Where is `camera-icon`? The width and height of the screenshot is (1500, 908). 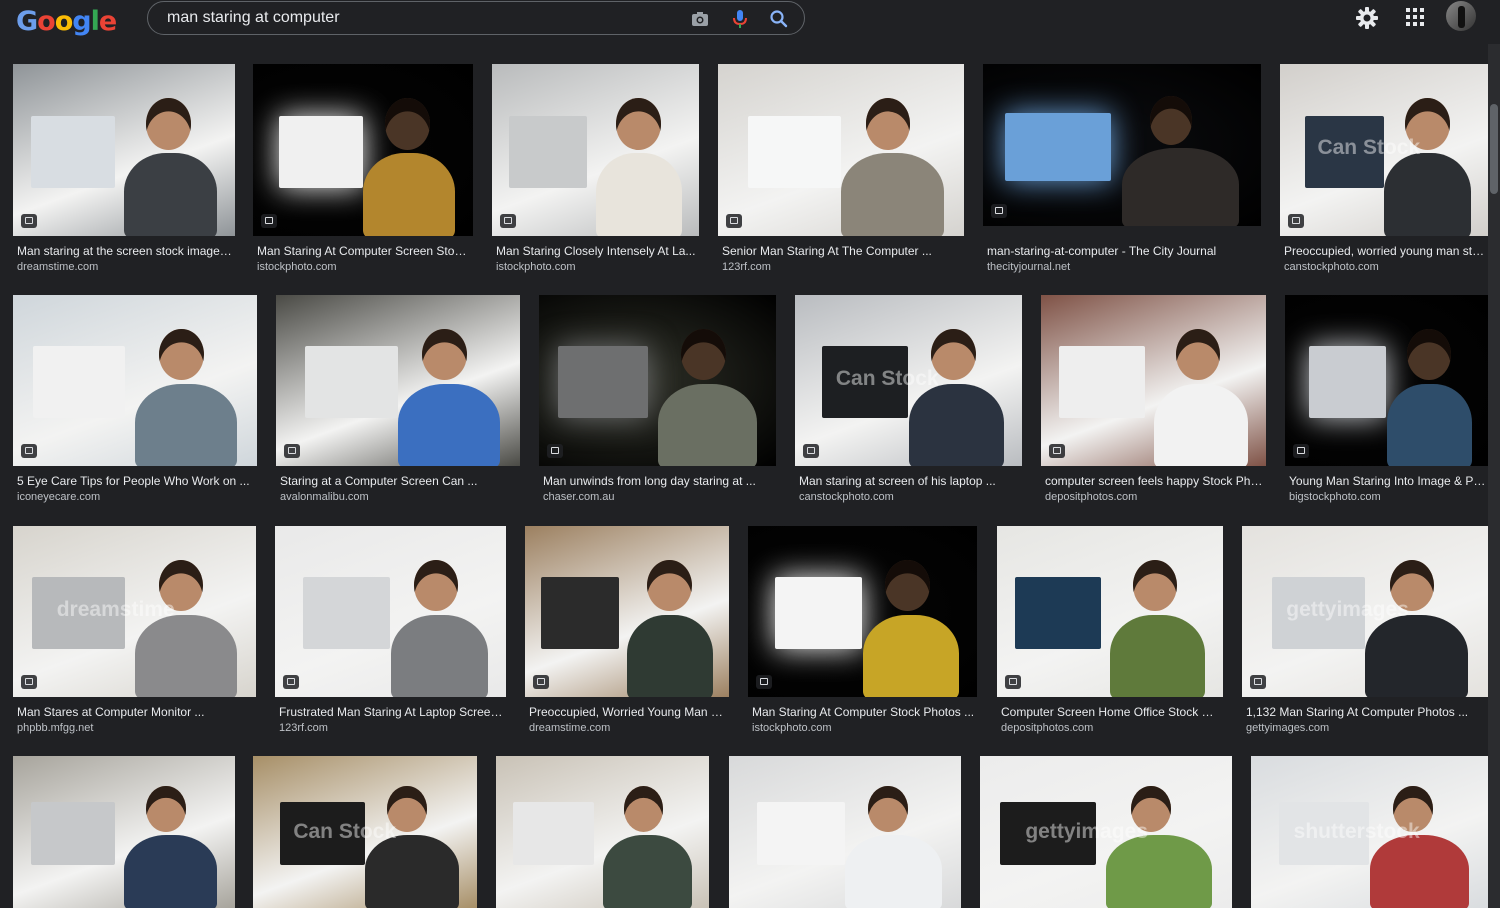
camera-icon is located at coordinates (700, 19).